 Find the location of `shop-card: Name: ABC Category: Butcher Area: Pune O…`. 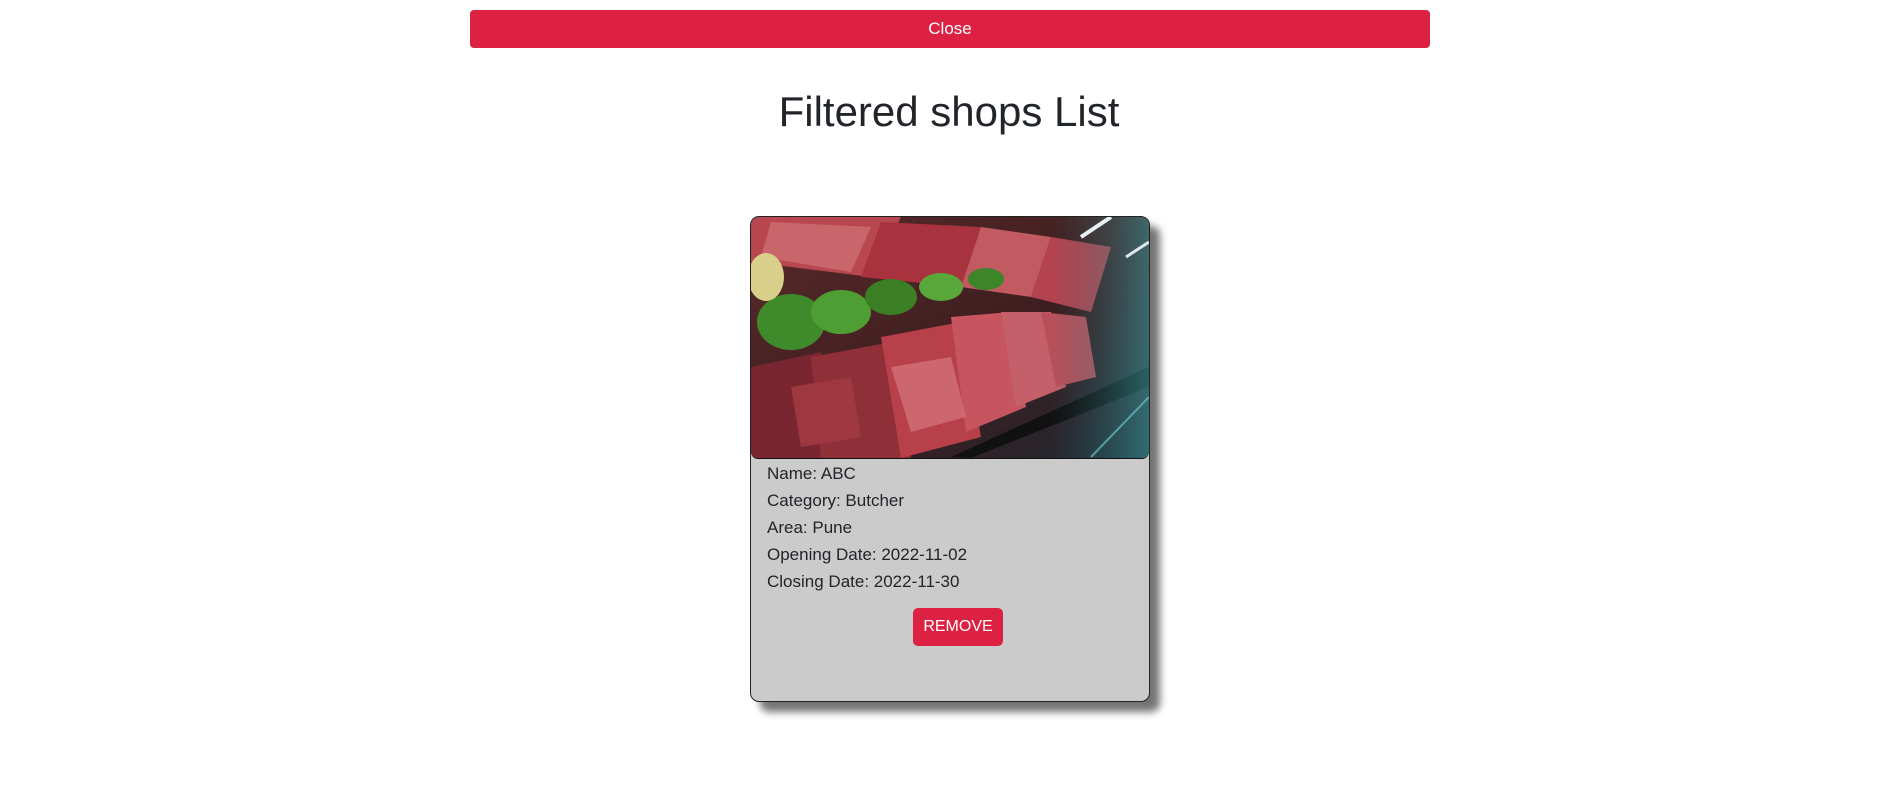

shop-card: Name: ABC Category: Butcher Area: Pune O… is located at coordinates (950, 459).